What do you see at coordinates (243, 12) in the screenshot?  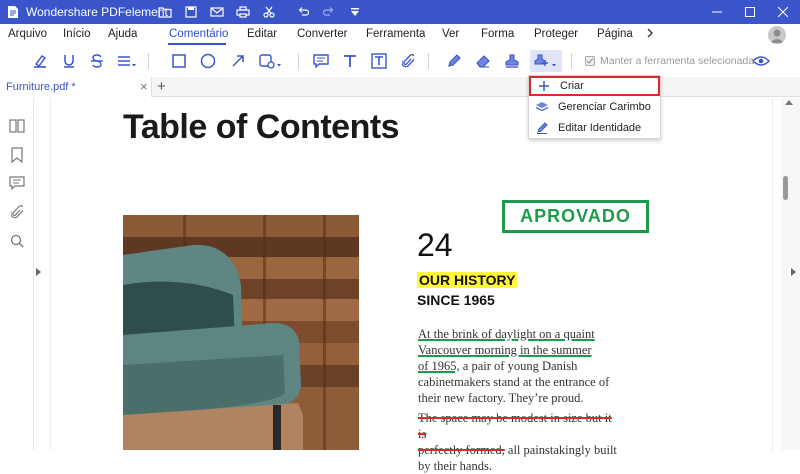 I see `print-icon` at bounding box center [243, 12].